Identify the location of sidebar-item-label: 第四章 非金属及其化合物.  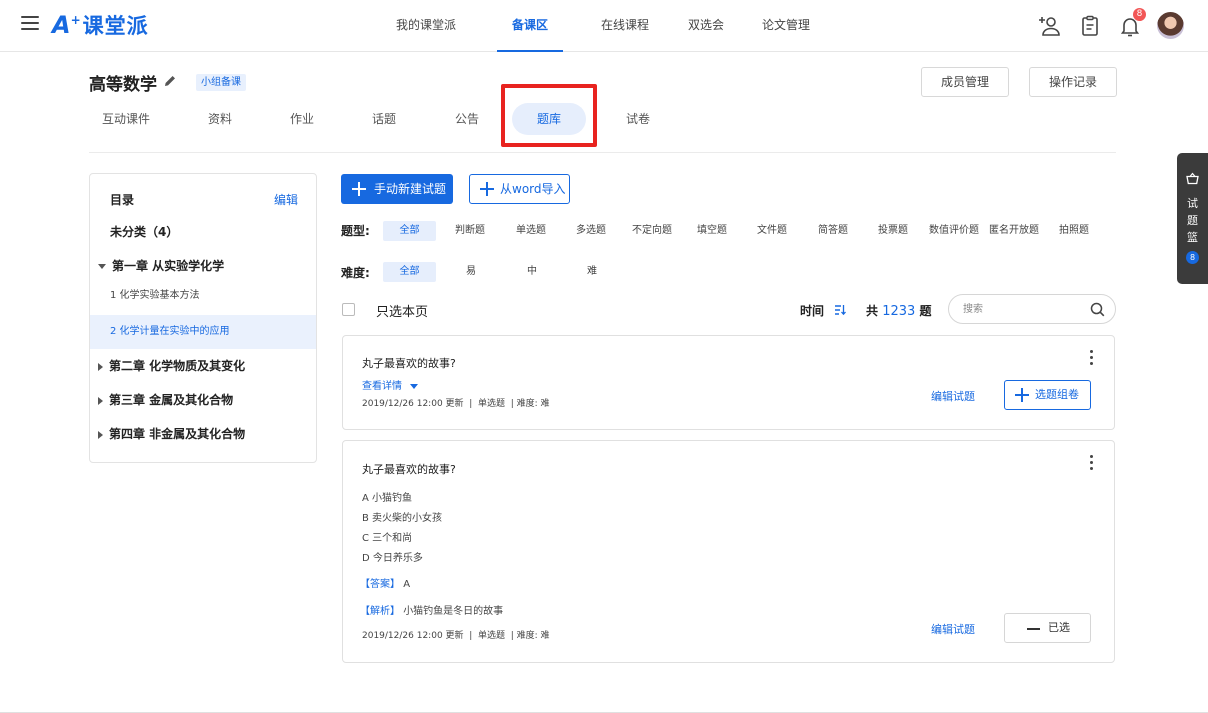
(177, 434).